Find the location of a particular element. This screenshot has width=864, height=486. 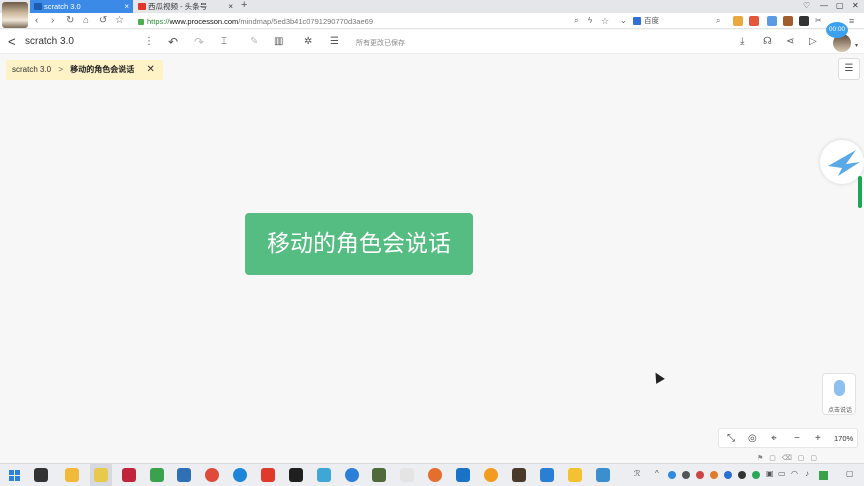

search-placeholder: 百度 is located at coordinates (651, 20).